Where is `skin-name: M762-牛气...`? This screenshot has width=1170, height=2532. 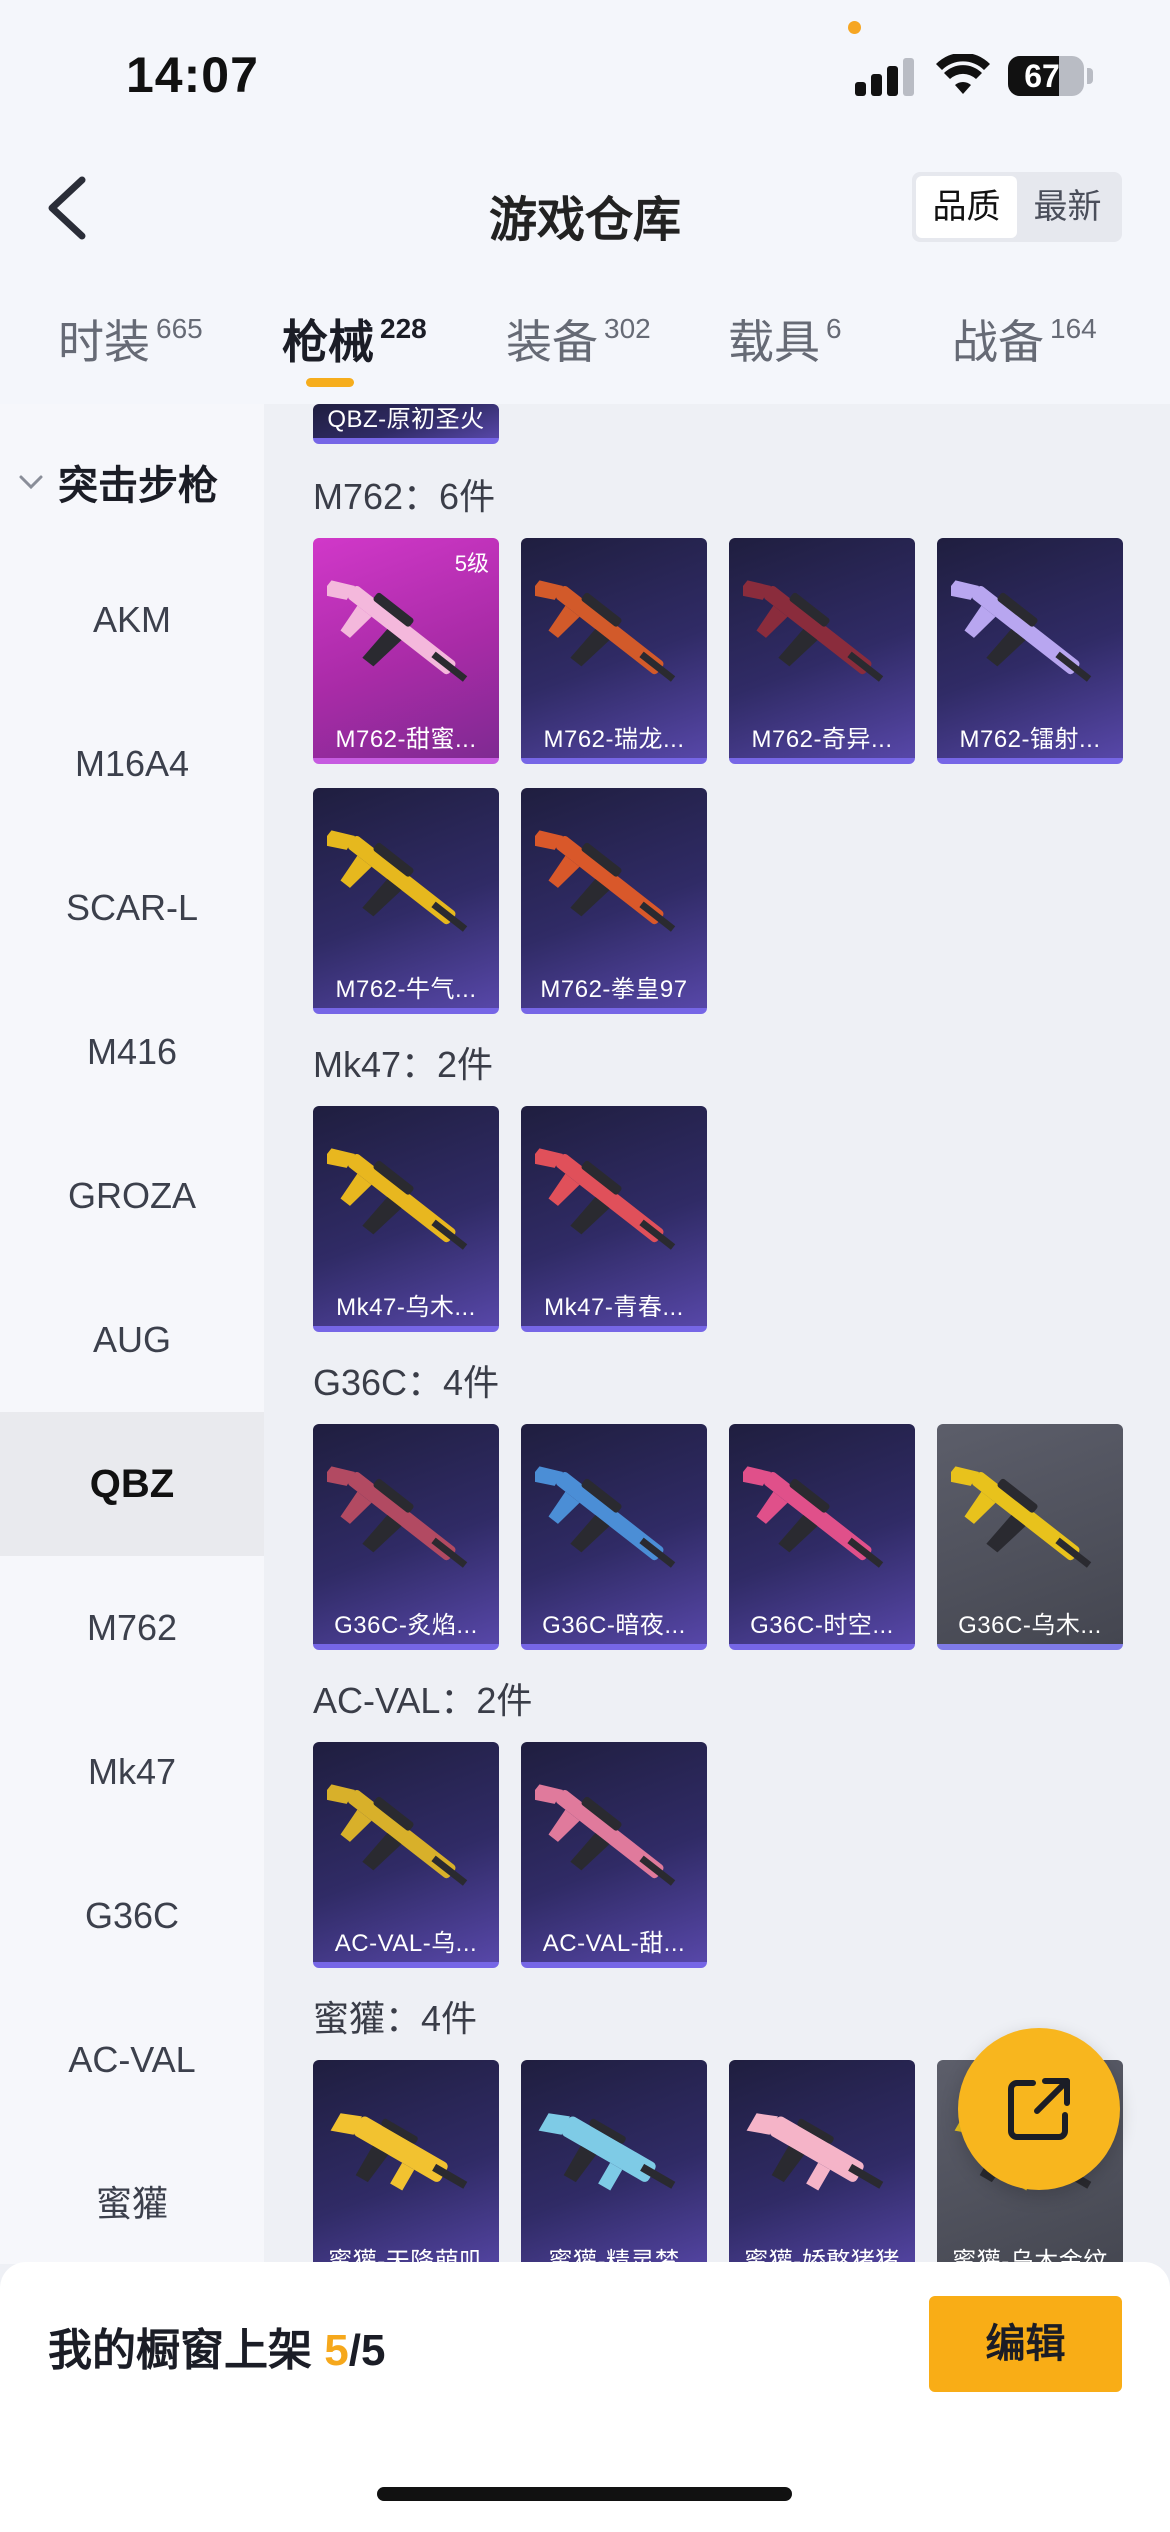 skin-name: M762-牛气... is located at coordinates (406, 989).